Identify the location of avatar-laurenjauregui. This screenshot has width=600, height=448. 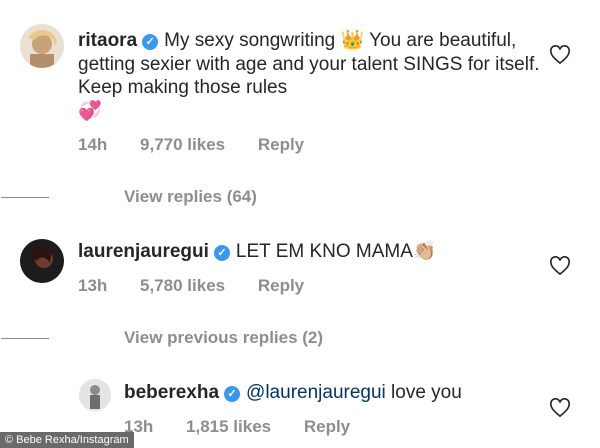
(42, 261).